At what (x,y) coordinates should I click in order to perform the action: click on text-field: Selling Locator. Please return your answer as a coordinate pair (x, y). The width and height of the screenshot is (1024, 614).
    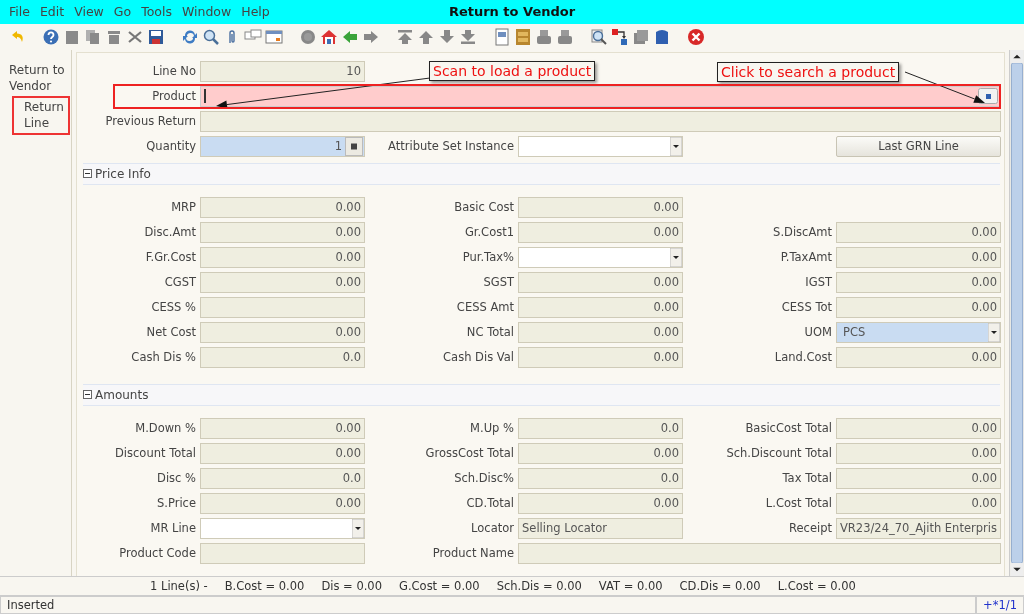
    Looking at the image, I should click on (600, 528).